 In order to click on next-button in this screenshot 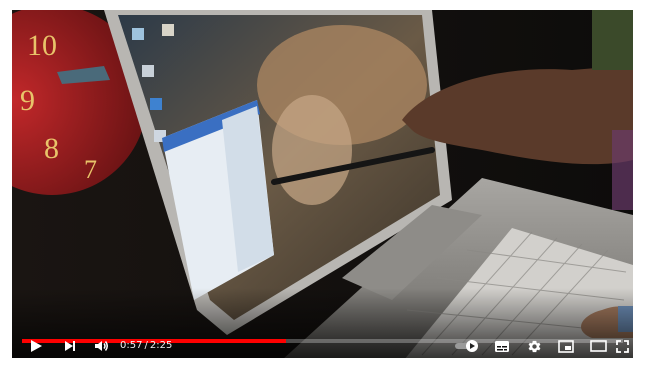, I will do `click(70, 346)`.